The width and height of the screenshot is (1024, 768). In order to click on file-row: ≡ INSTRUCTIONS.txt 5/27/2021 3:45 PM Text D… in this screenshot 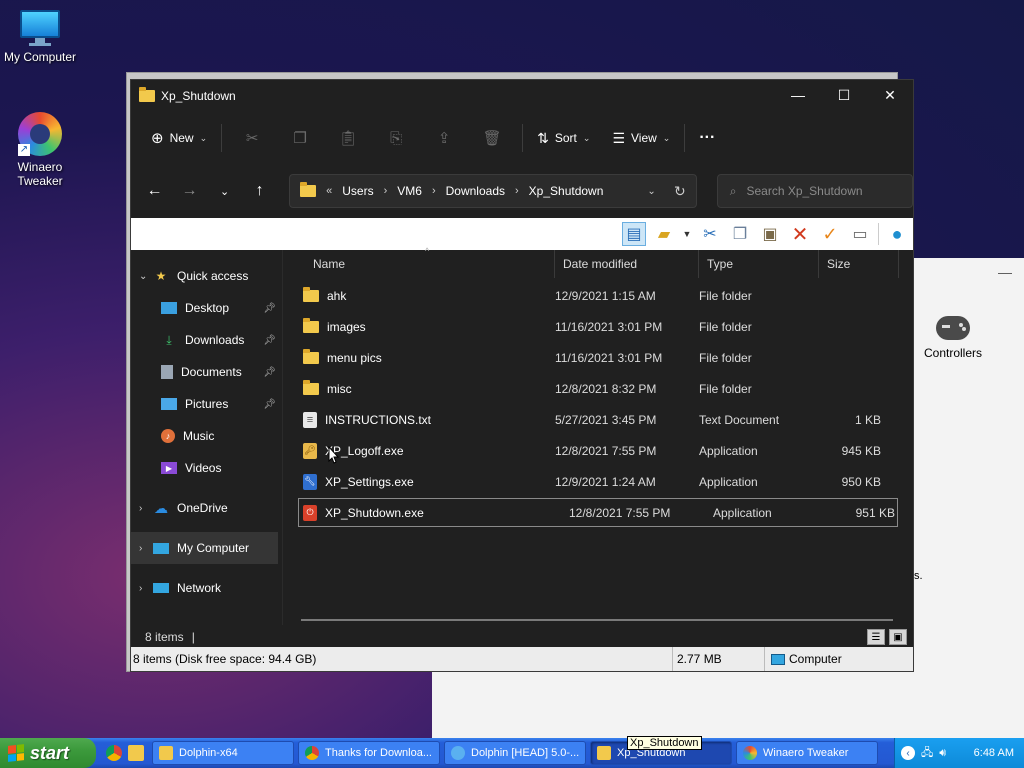, I will do `click(598, 419)`.